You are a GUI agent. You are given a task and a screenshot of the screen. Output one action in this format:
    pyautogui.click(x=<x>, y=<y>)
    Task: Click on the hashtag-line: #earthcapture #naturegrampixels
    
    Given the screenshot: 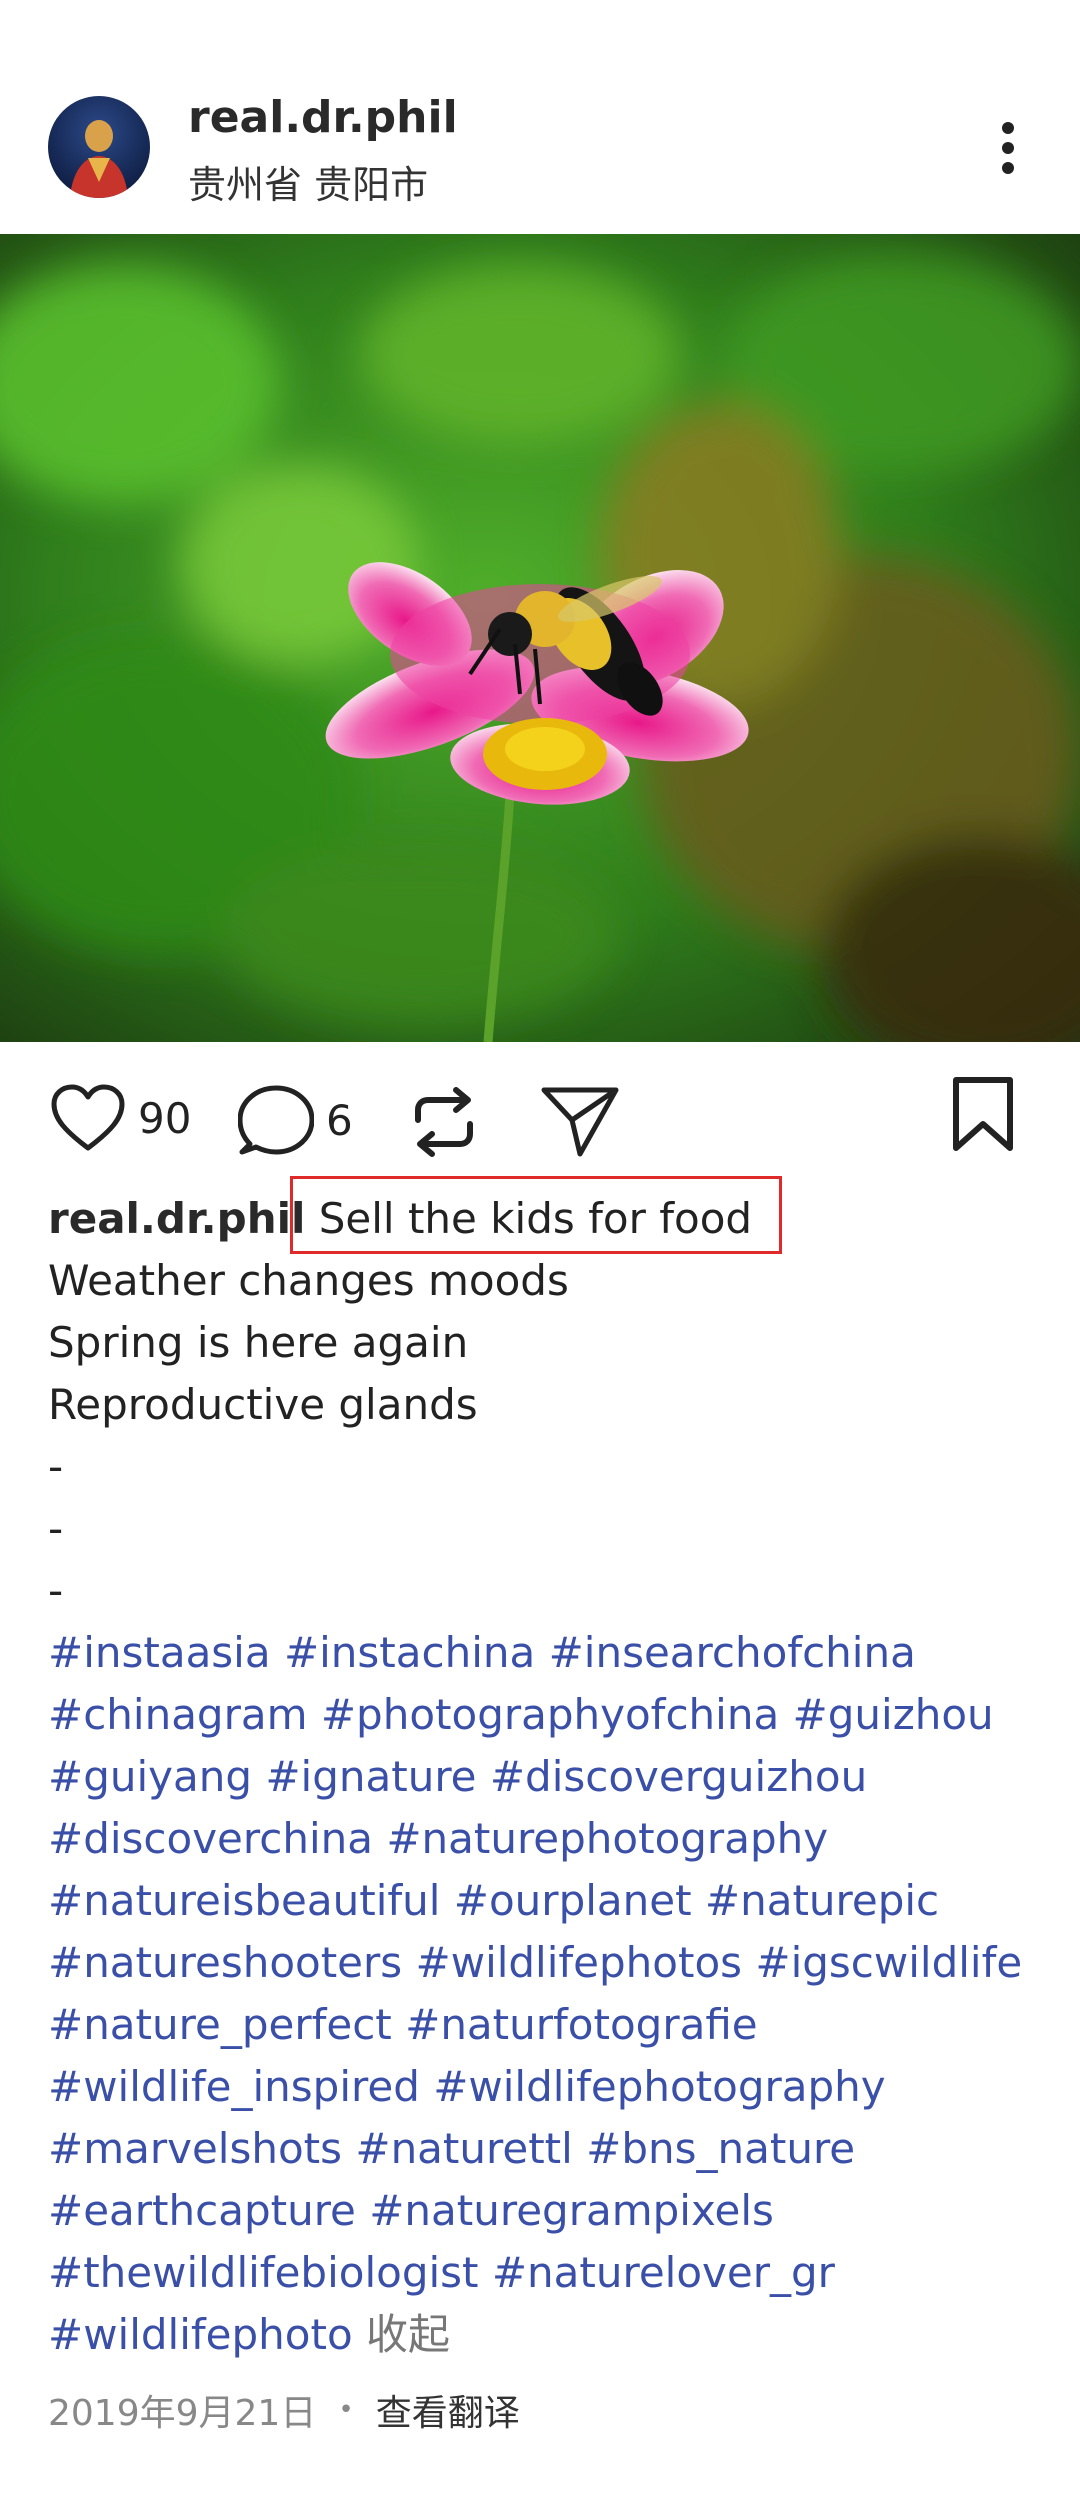 What is the action you would take?
    pyautogui.click(x=548, y=2211)
    